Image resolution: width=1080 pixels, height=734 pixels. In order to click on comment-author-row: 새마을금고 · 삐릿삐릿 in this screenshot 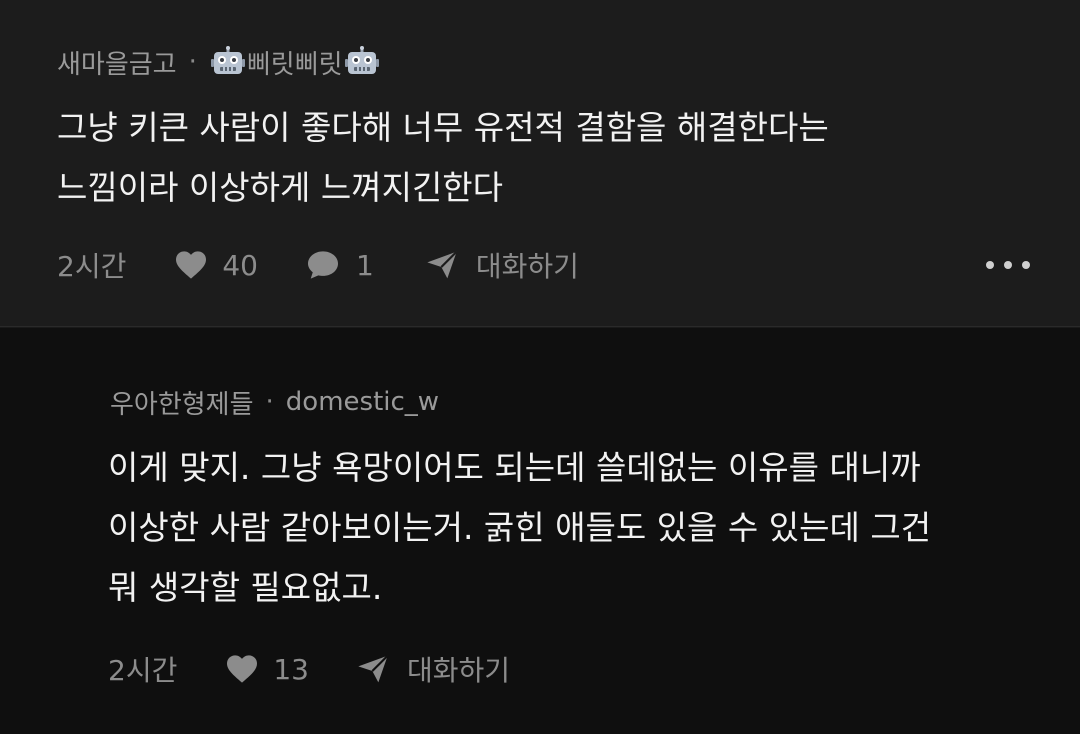, I will do `click(219, 62)`.